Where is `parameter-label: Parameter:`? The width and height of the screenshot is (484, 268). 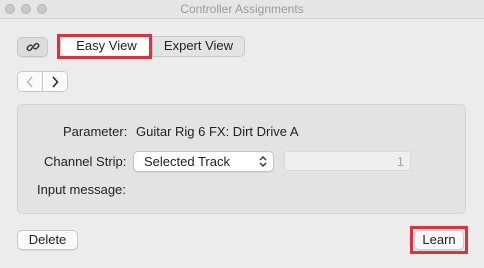
parameter-label: Parameter: is located at coordinates (95, 131).